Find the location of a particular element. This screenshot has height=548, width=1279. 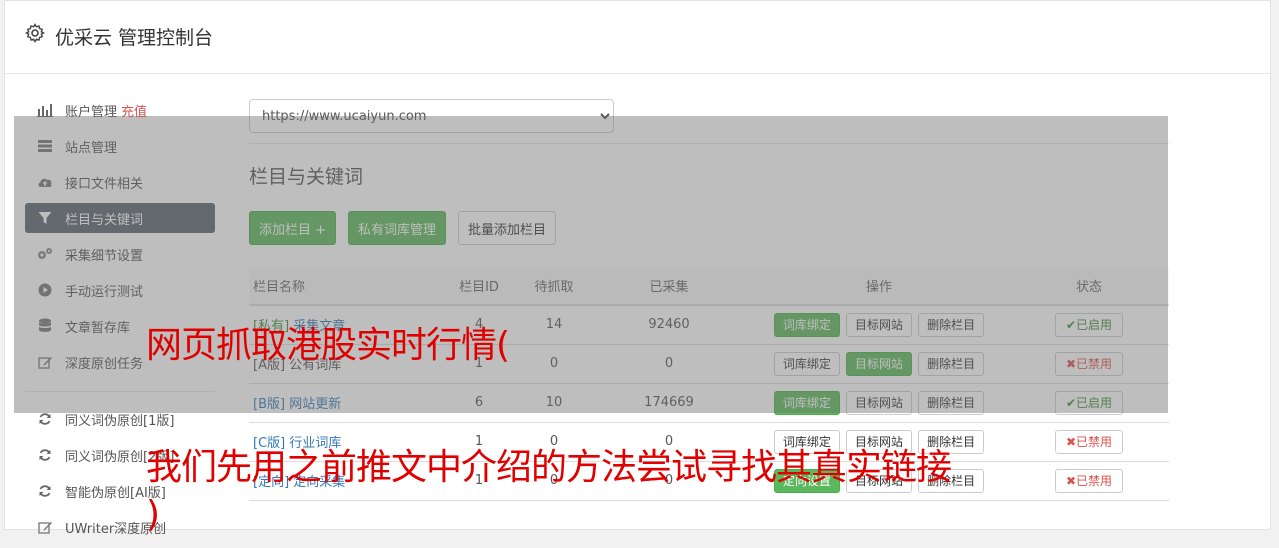

table-header-row: 栏目名称 栏目ID 待抓取 已采集 操作 状态 is located at coordinates (709, 286).